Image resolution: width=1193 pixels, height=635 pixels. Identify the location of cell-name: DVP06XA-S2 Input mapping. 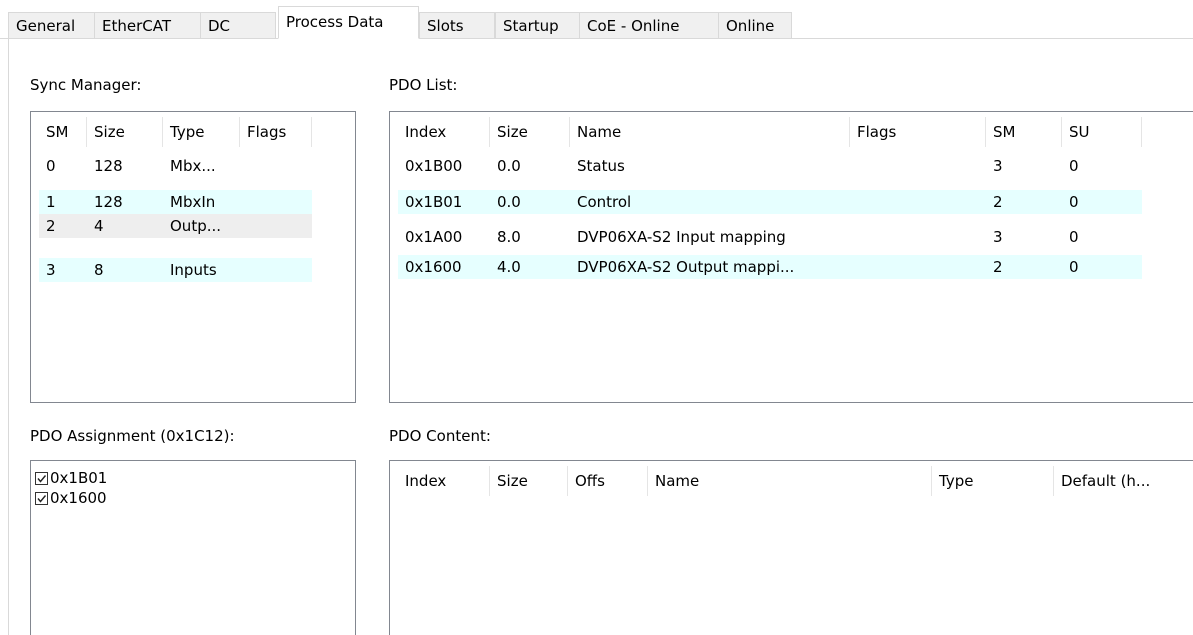
(681, 237).